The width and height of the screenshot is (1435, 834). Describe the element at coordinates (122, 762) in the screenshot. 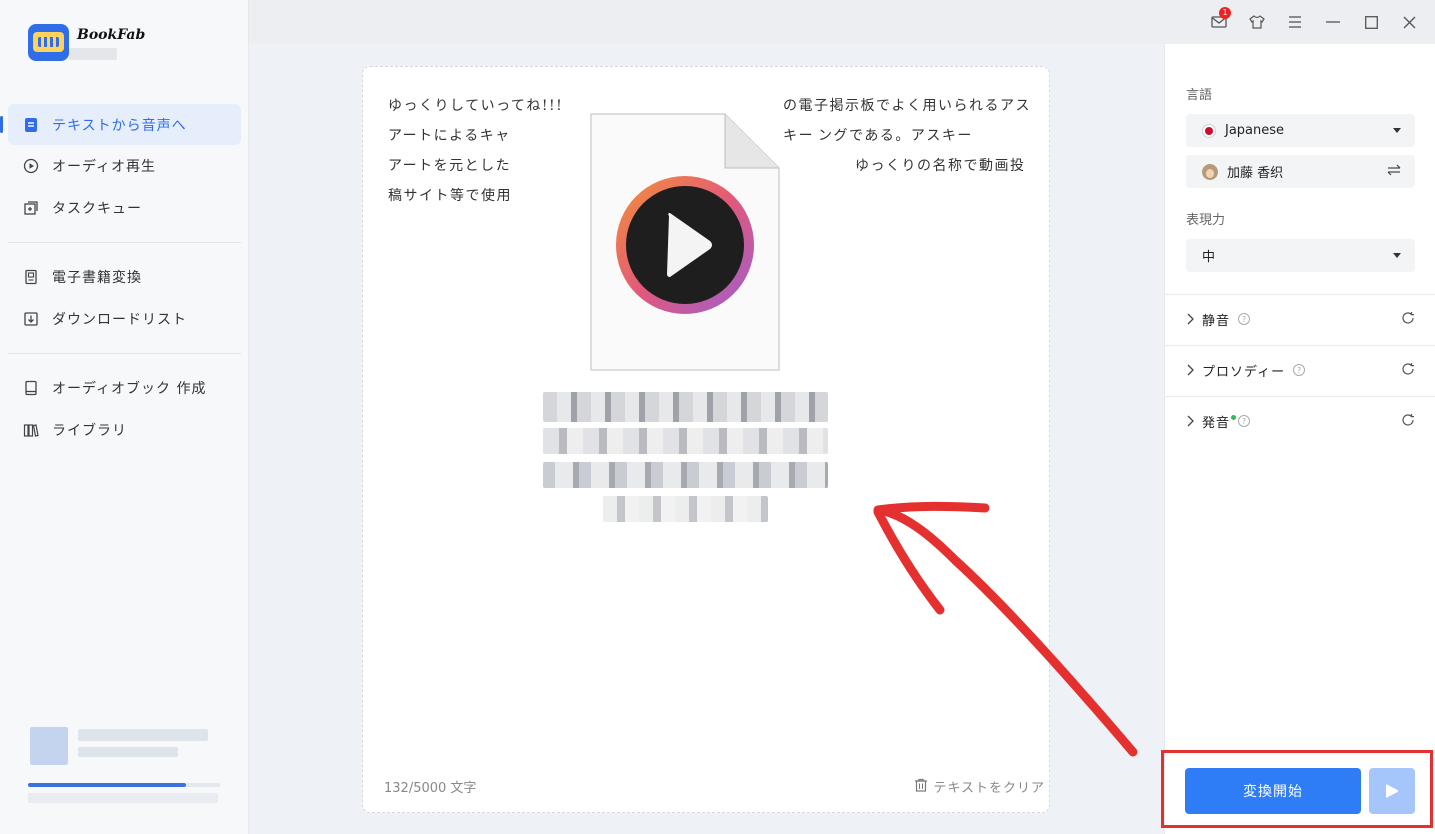

I see `user-account-area` at that location.